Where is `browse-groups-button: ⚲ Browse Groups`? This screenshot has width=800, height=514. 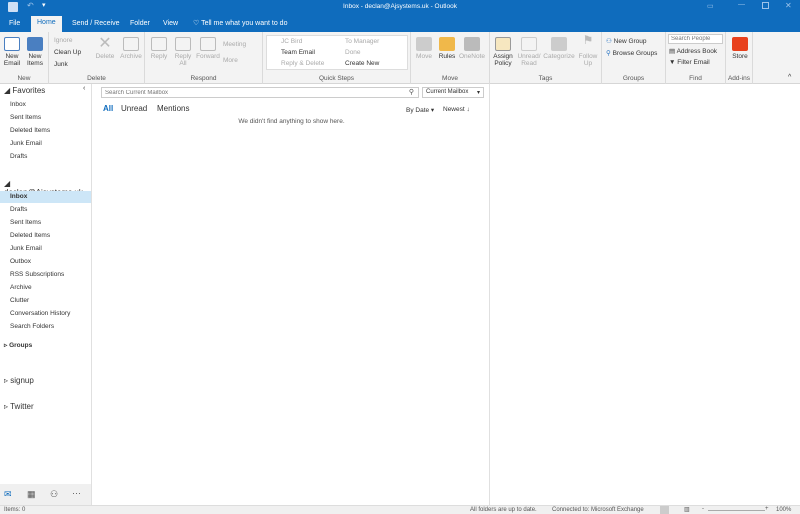
browse-groups-button: ⚲ Browse Groups is located at coordinates (631, 53).